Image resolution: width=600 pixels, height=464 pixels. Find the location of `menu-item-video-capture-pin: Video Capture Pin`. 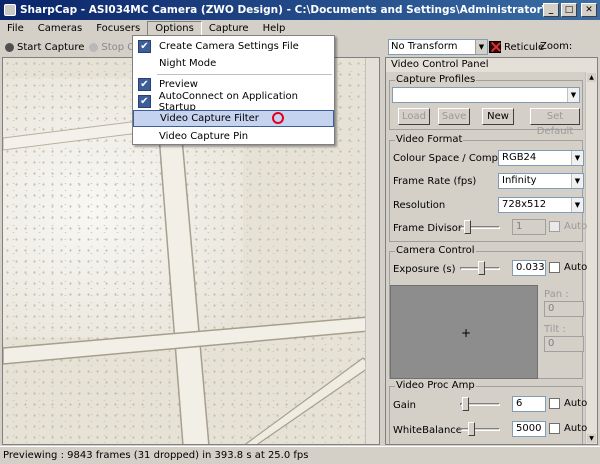

menu-item-video-capture-pin: Video Capture Pin is located at coordinates (233, 136).